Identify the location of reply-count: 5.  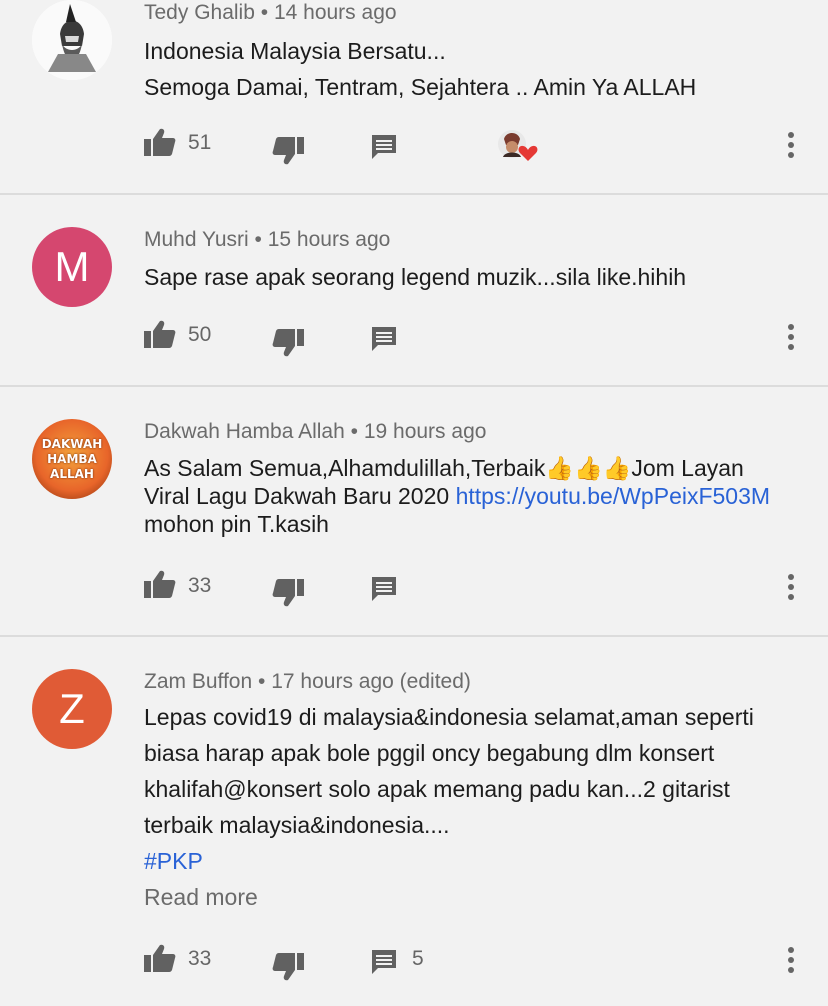
(418, 958).